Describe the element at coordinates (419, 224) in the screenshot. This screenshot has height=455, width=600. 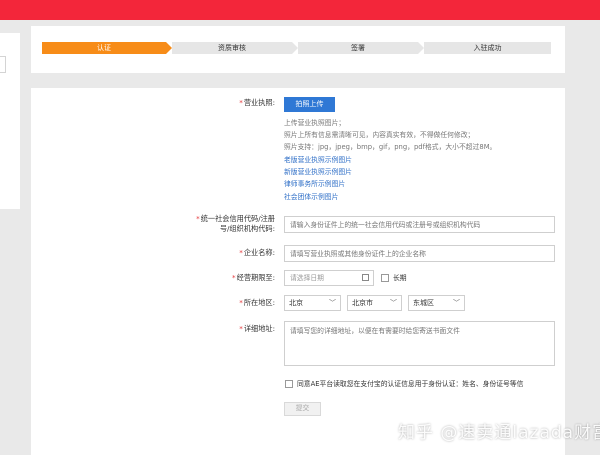
I see `credit-code-input` at that location.